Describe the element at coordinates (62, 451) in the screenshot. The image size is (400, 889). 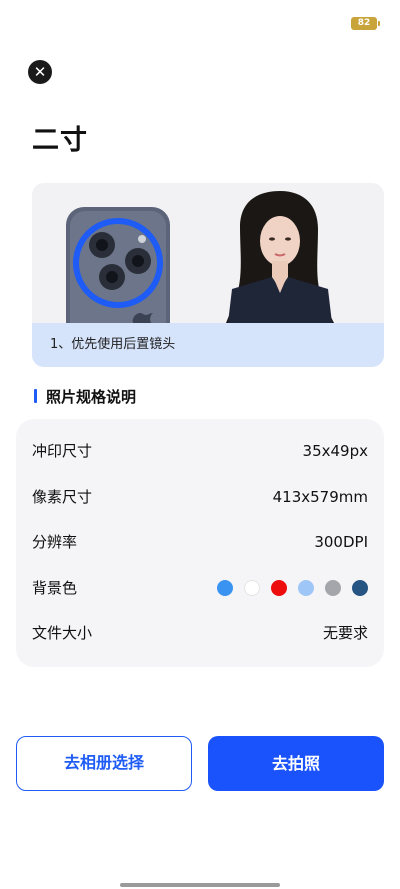
I see `spec-label: 冲印尺寸` at that location.